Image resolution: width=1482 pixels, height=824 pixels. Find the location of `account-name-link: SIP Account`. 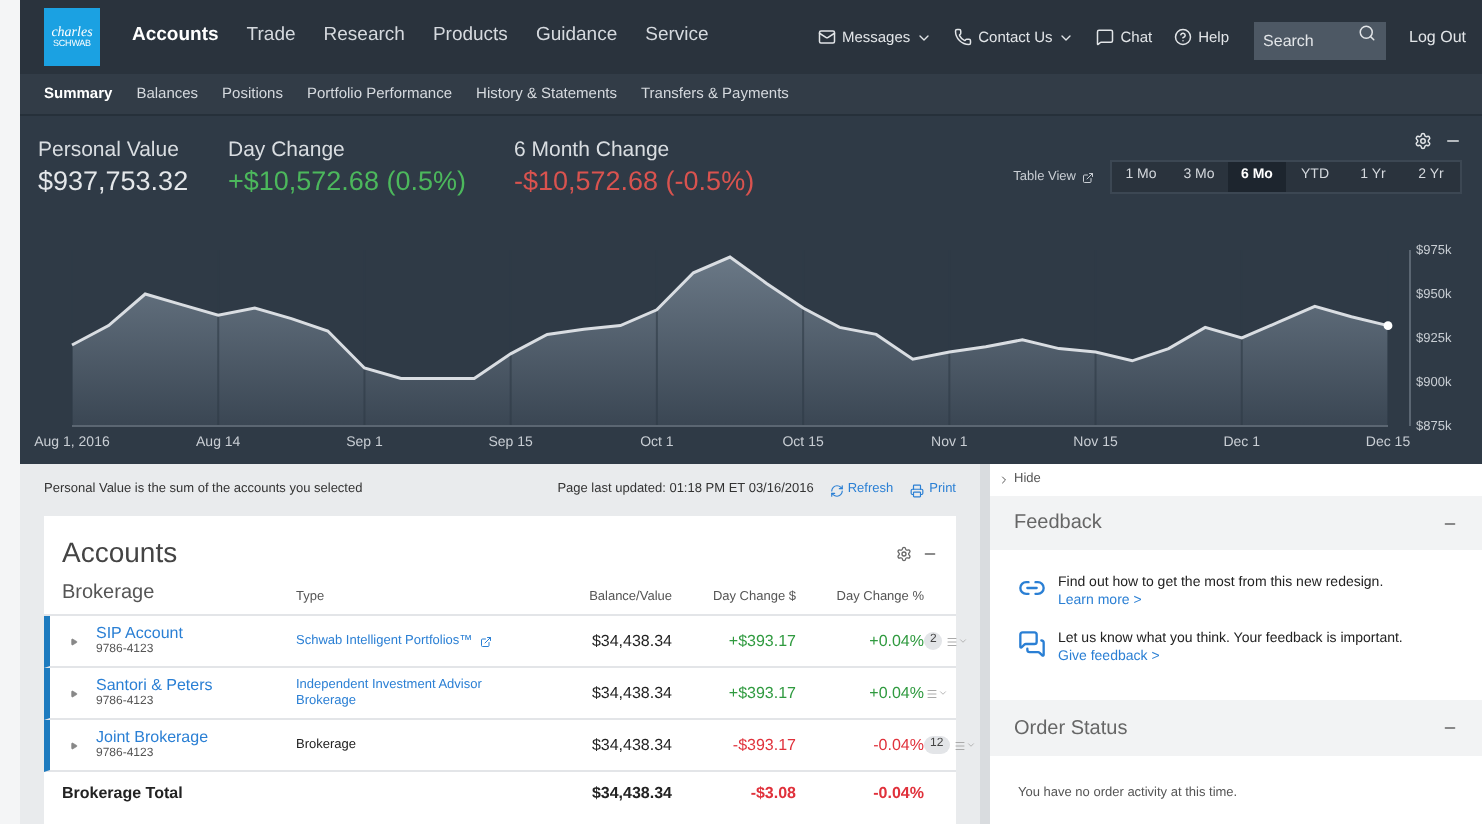

account-name-link: SIP Account is located at coordinates (139, 632).